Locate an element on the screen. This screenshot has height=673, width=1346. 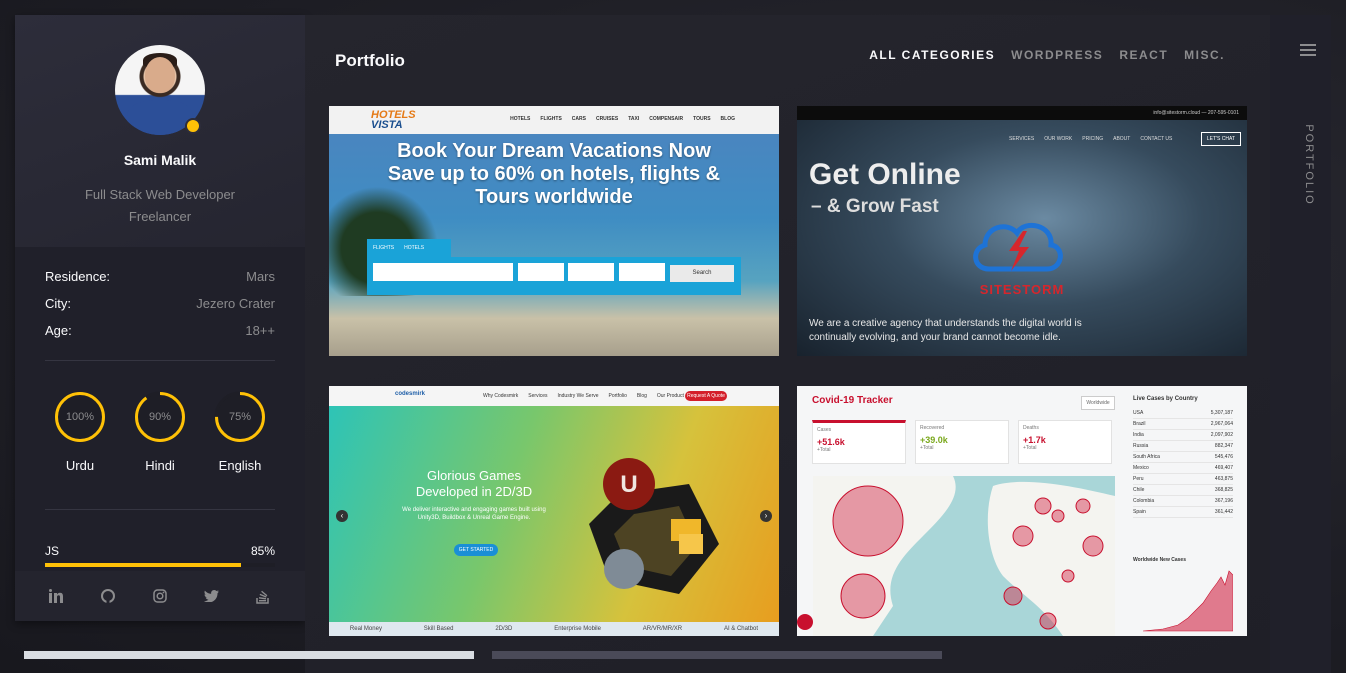
skill-percent: 85% is located at coordinates (262, 551).